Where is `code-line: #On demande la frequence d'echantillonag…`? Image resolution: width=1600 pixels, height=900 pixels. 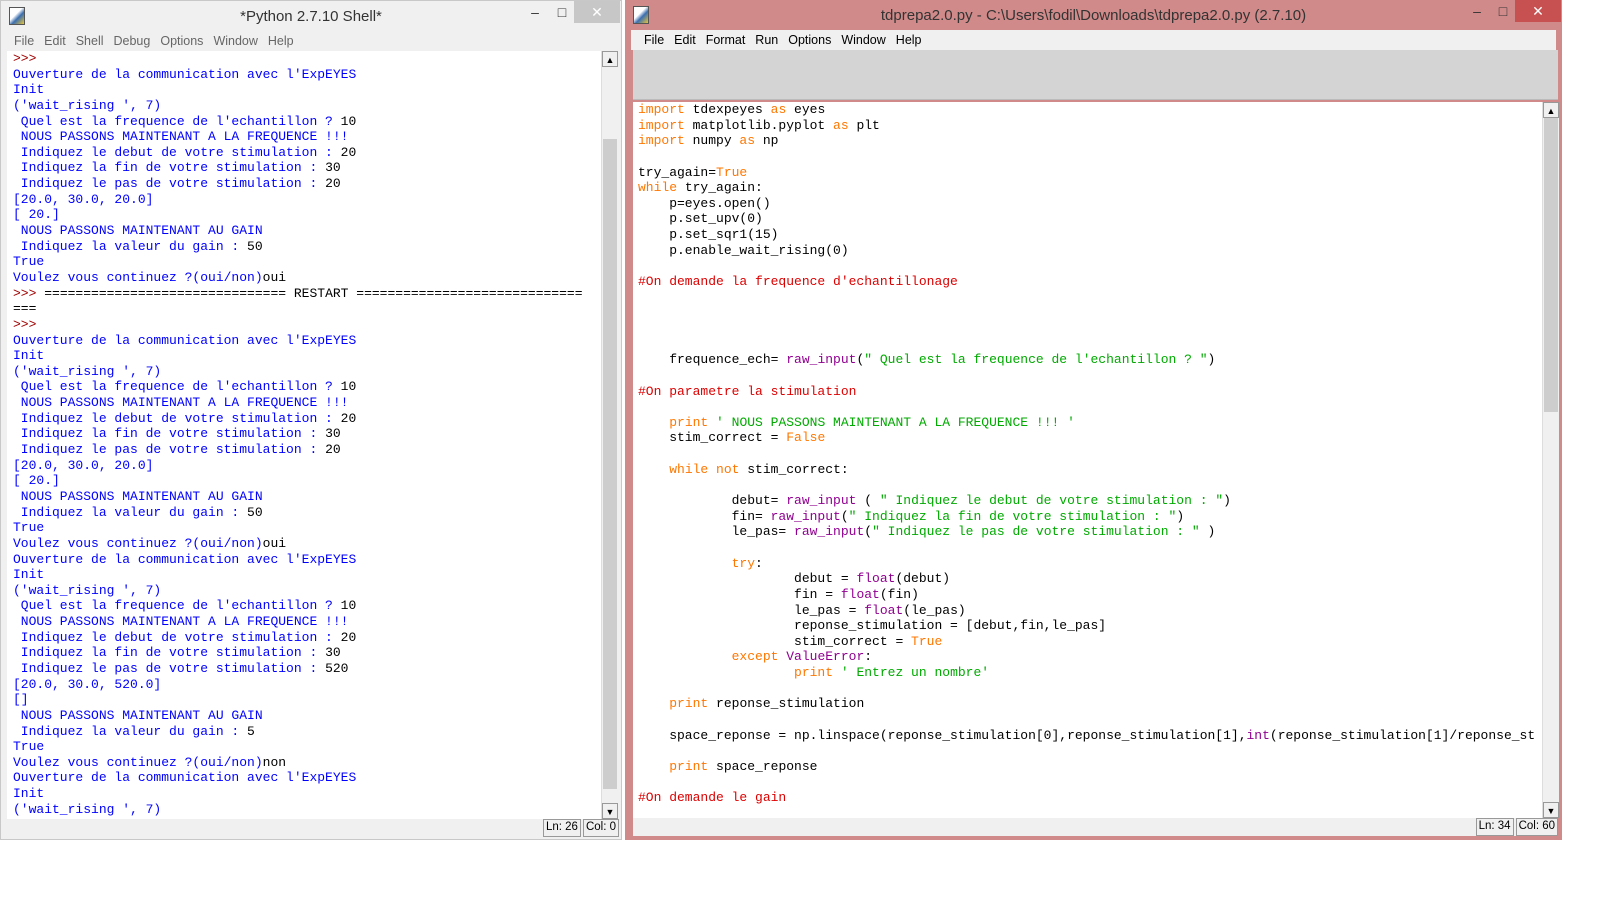
code-line: #On demande la frequence d'echantillonag… is located at coordinates (1088, 282).